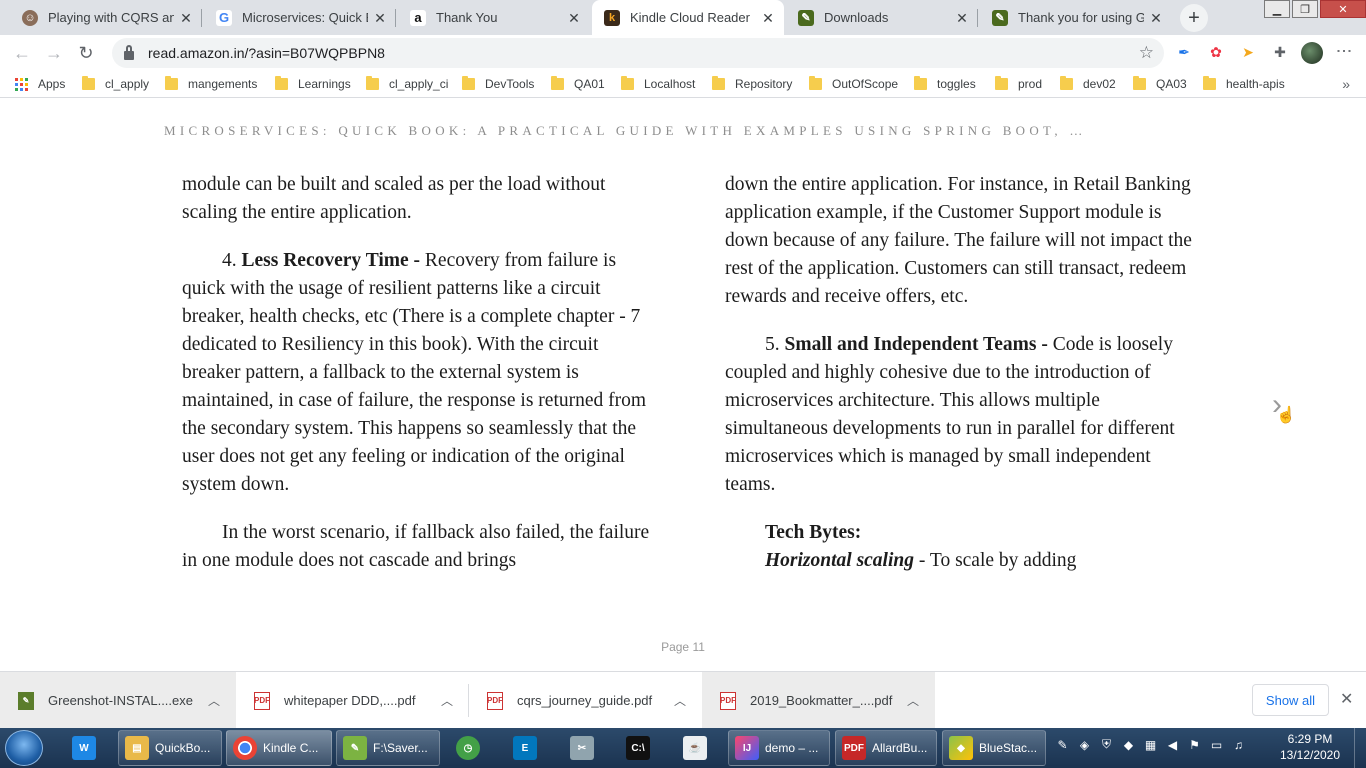 This screenshot has height=768, width=1366. I want to click on download-item: ✎ Greenshot-INSTAL....exe ︿, so click(118, 700).